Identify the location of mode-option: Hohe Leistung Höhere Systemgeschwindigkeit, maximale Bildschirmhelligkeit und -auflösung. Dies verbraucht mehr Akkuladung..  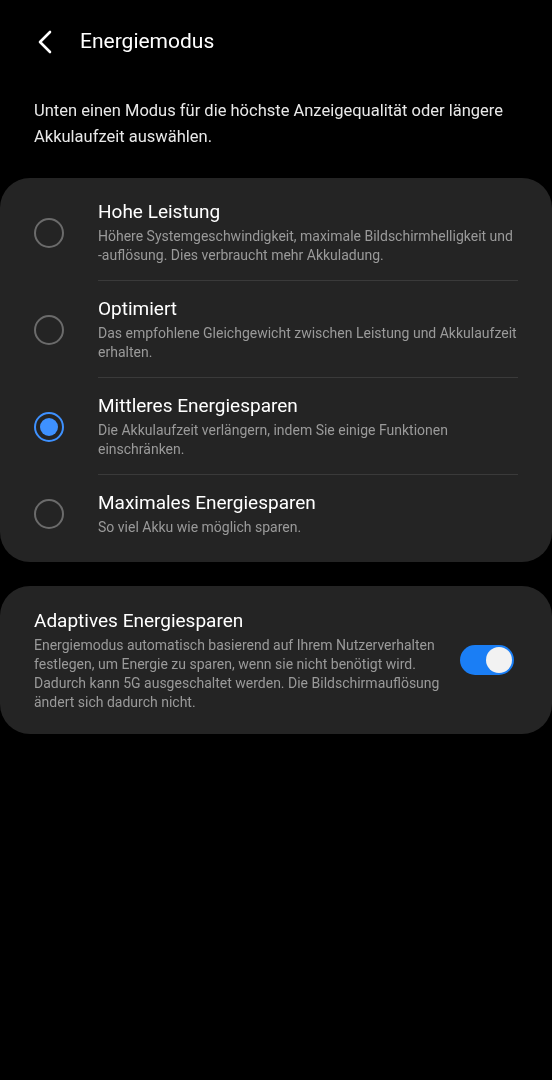
(276, 232).